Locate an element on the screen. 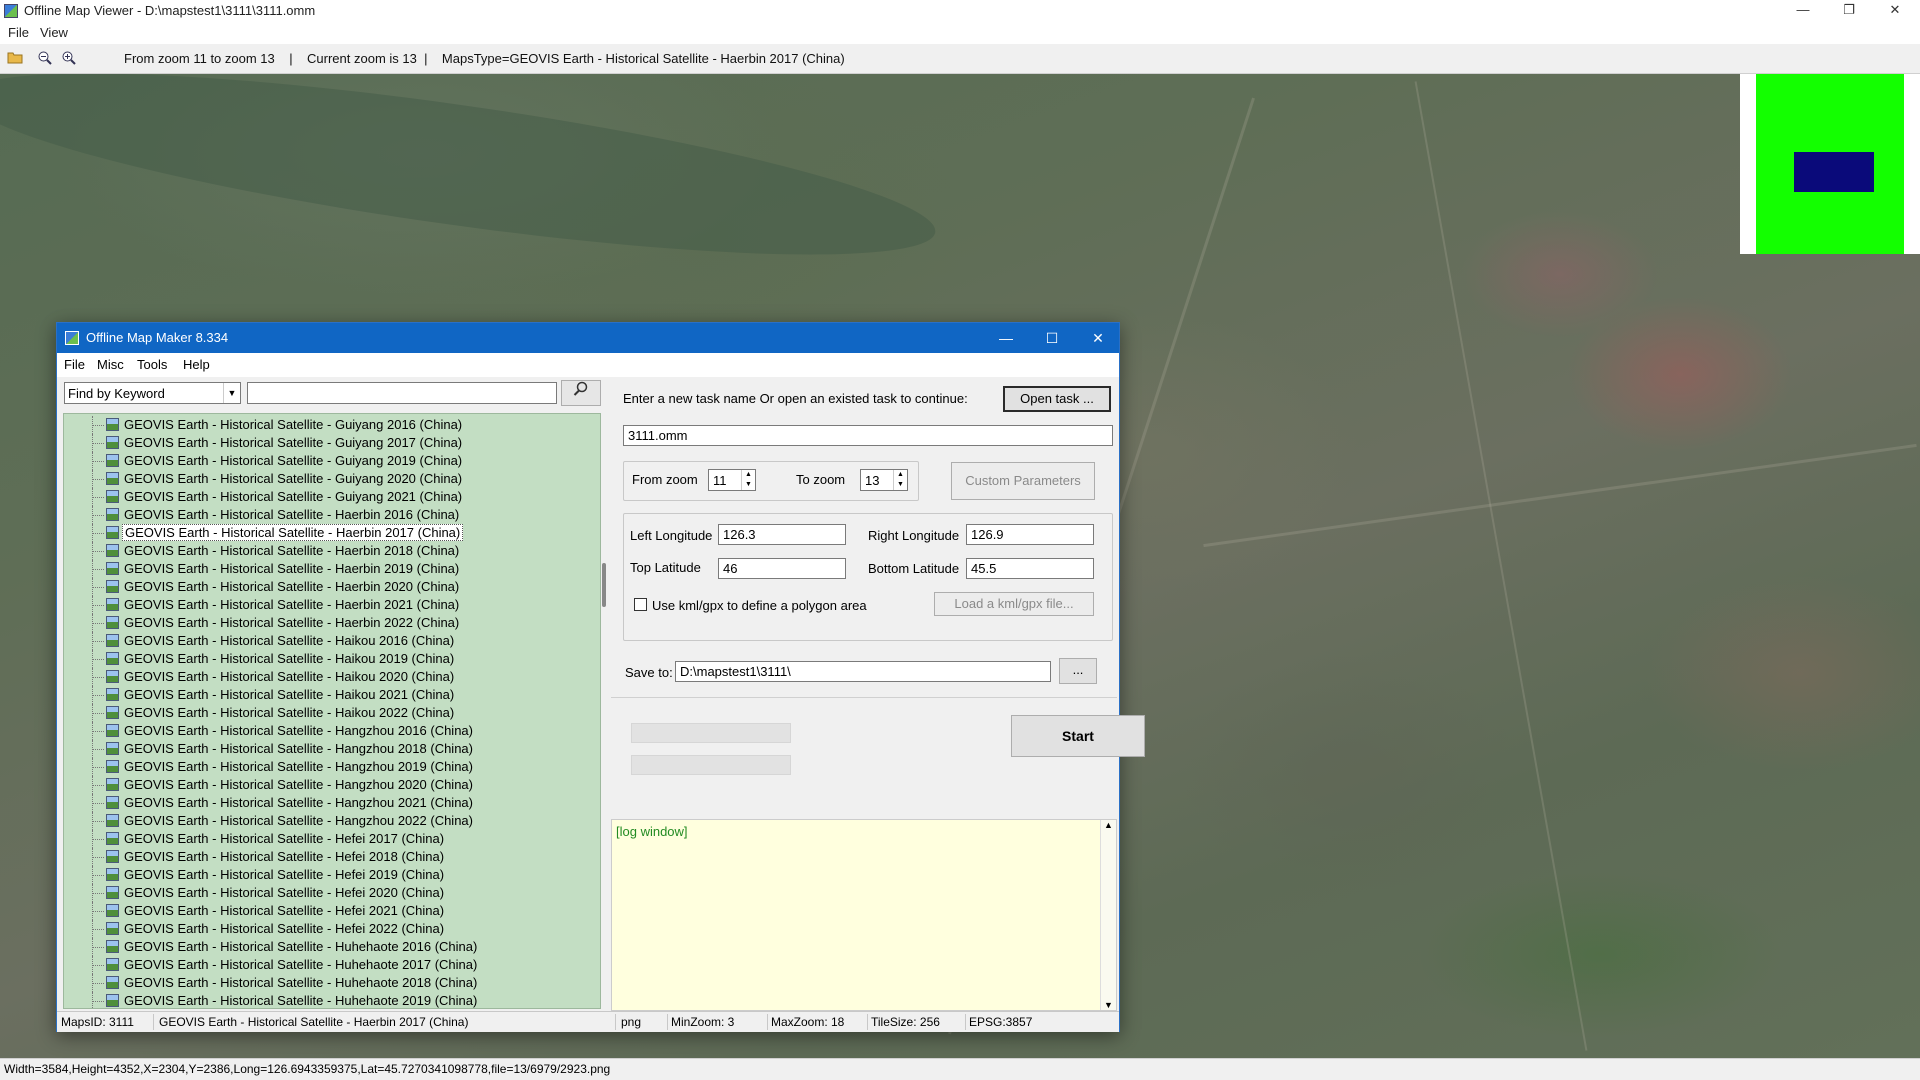 The image size is (1920, 1080). overview-minimap is located at coordinates (1830, 164).